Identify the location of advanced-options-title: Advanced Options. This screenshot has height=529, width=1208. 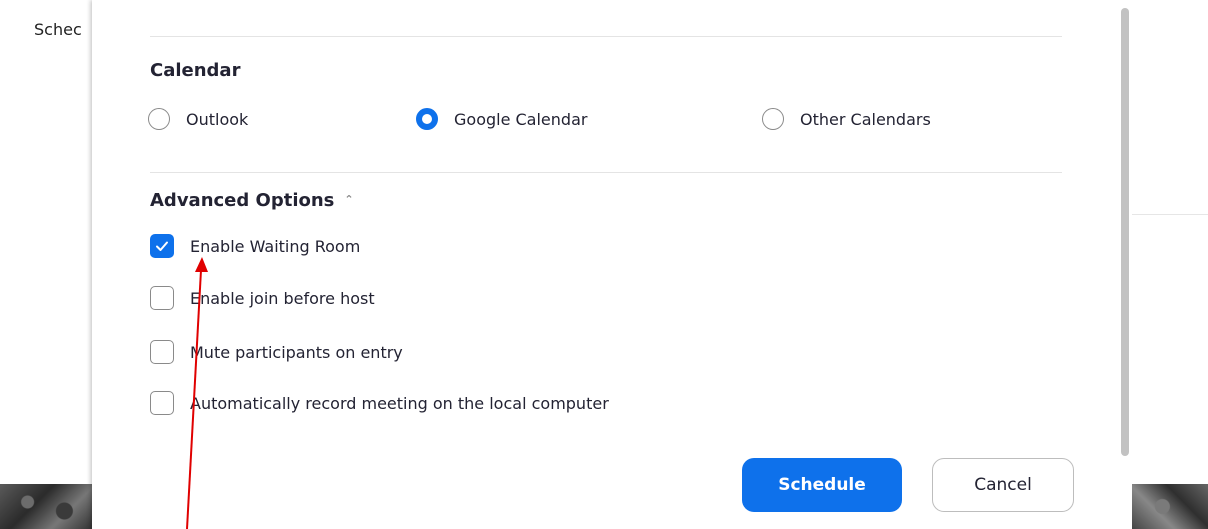
(242, 200).